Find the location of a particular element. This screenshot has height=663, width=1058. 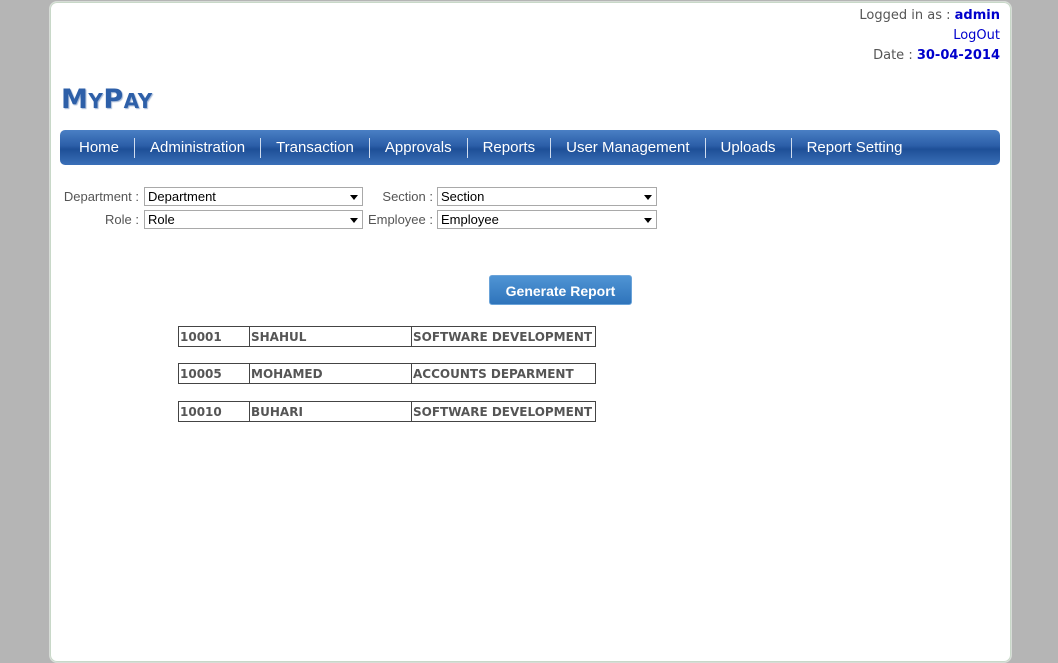

nav-item-user-management: User Management is located at coordinates (627, 147).